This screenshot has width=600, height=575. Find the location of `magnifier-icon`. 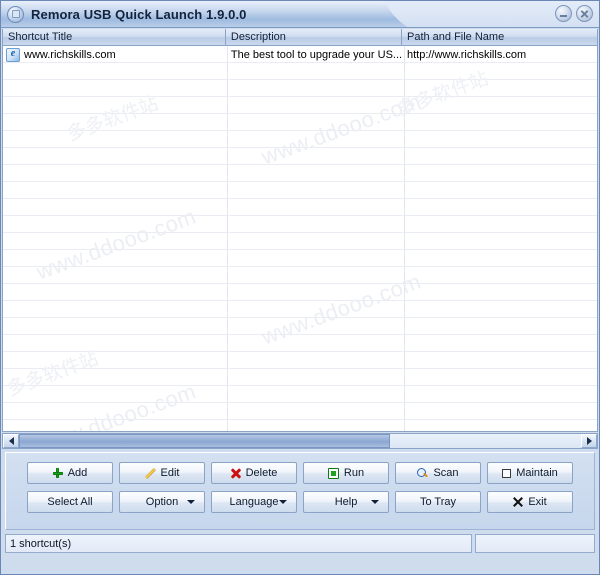

magnifier-icon is located at coordinates (422, 473).